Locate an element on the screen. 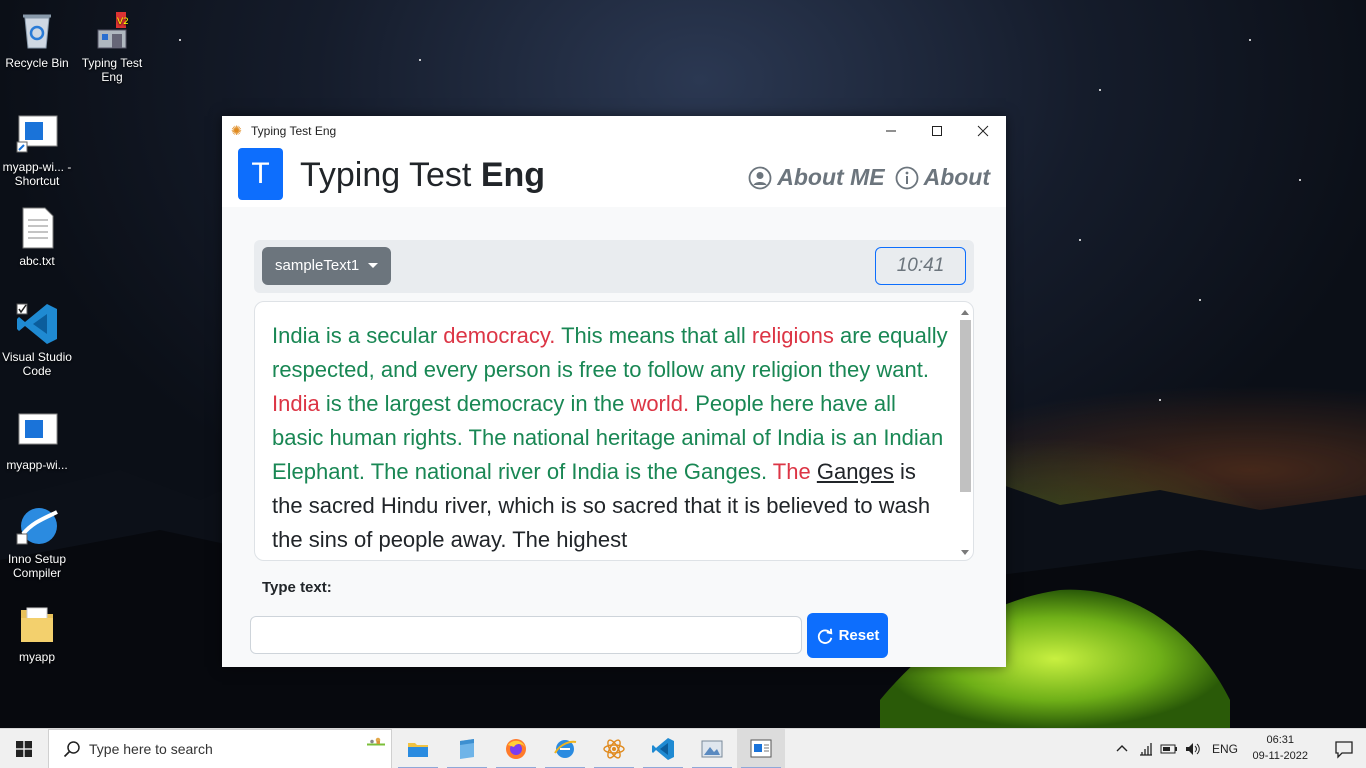 The width and height of the screenshot is (1366, 768). brand-title-part1: Typing Test is located at coordinates (386, 175).